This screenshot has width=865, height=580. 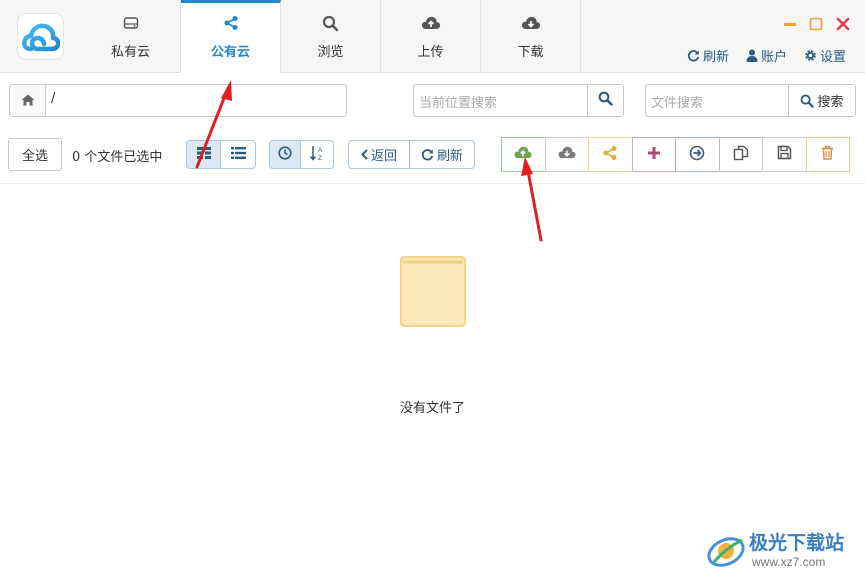 What do you see at coordinates (833, 57) in the screenshot?
I see `header-settings-label: 设置` at bounding box center [833, 57].